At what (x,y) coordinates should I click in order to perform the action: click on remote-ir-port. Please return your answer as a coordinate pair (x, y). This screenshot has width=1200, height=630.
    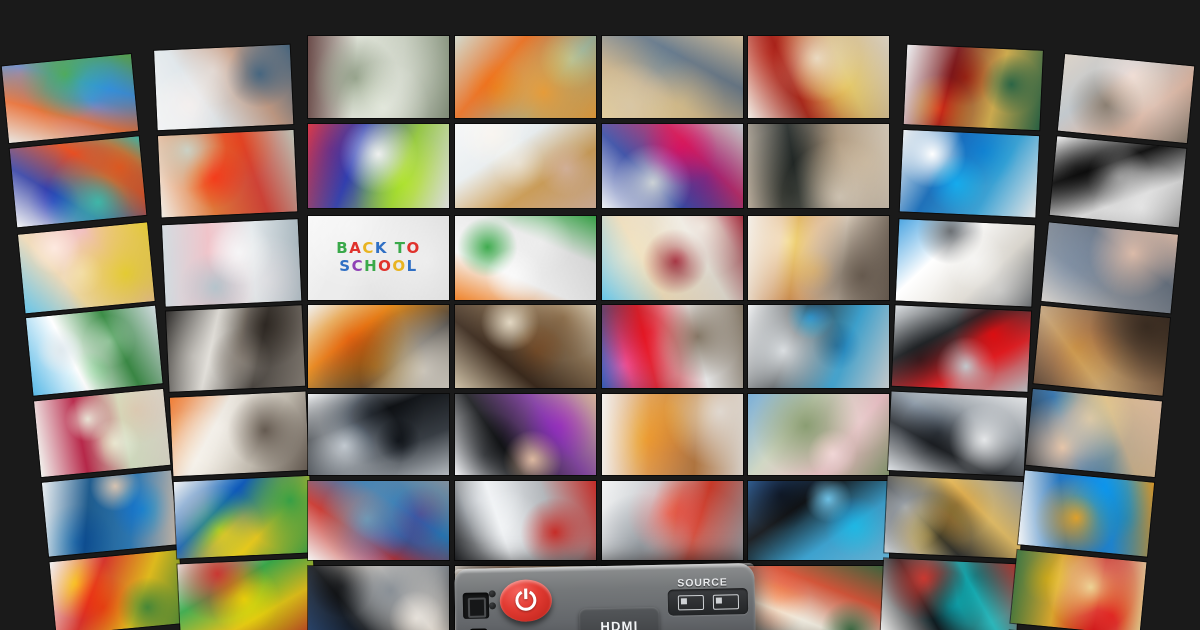
    Looking at the image, I should click on (476, 605).